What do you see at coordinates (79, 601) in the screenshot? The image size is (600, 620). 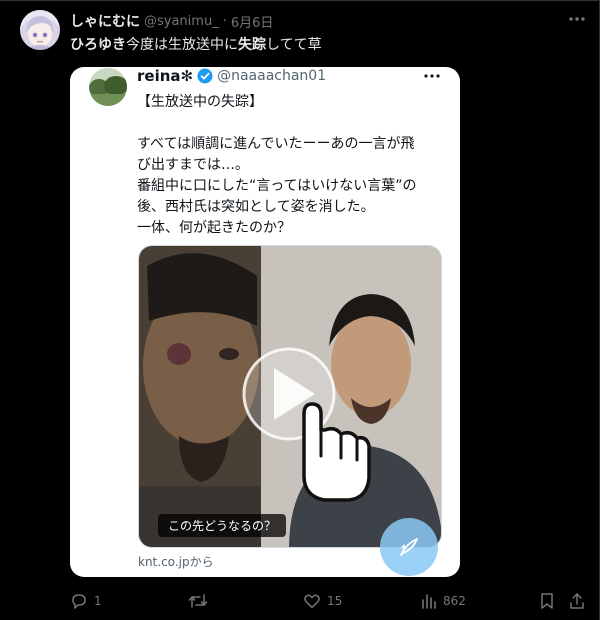 I see `reply-icon` at bounding box center [79, 601].